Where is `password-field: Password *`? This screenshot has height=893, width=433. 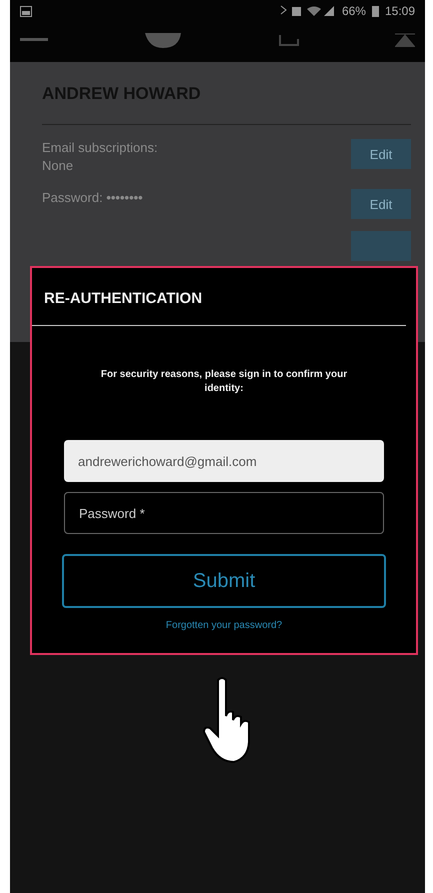 password-field: Password * is located at coordinates (224, 513).